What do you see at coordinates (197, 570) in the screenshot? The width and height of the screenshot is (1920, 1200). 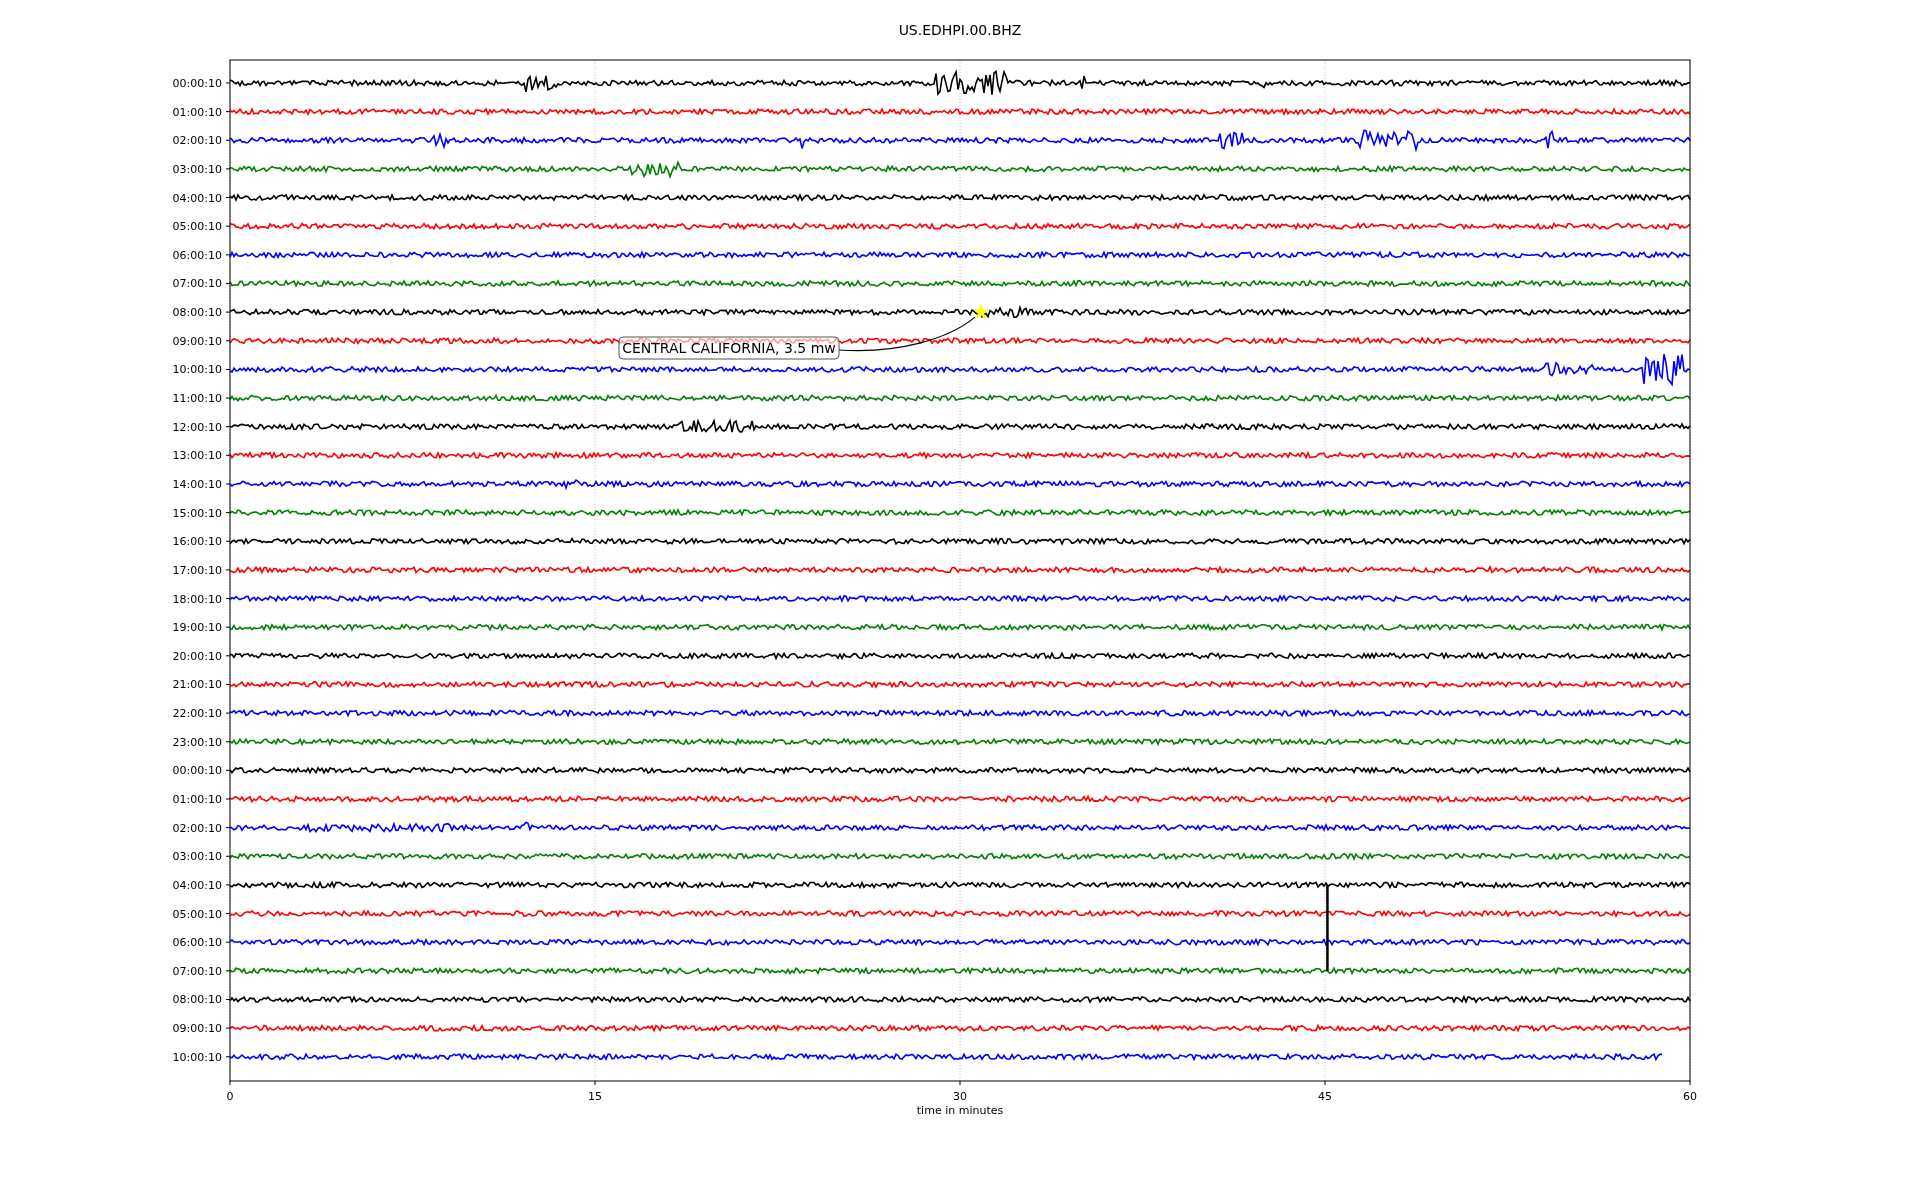 I see `row-time-label: 17:00:10` at bounding box center [197, 570].